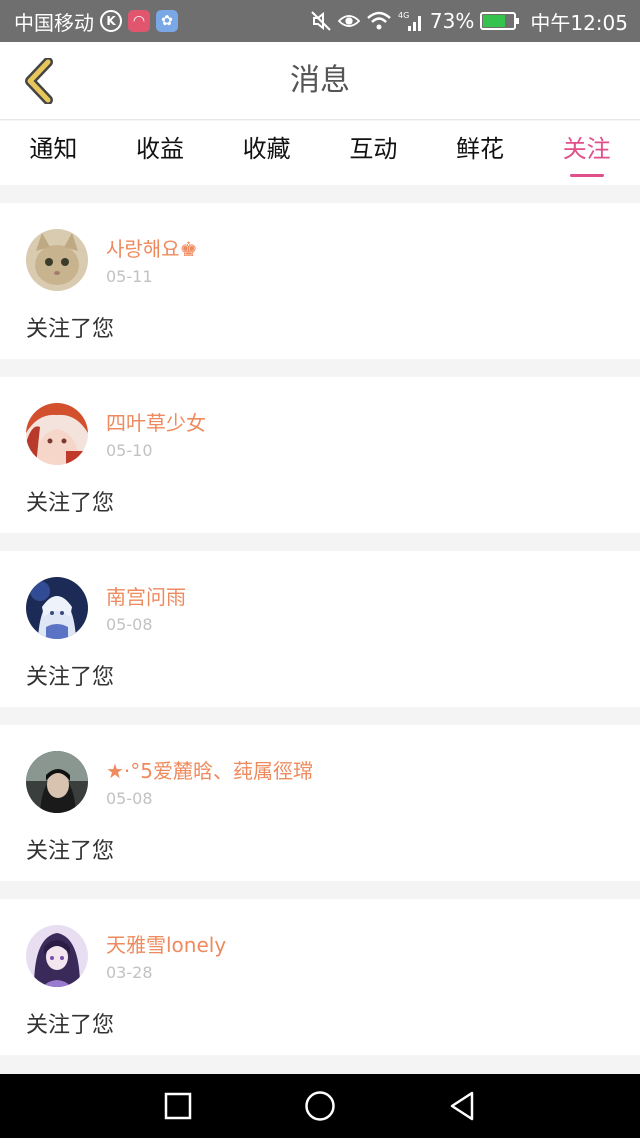 Image resolution: width=640 pixels, height=1138 pixels. I want to click on recent-apps-icon, so click(178, 1106).